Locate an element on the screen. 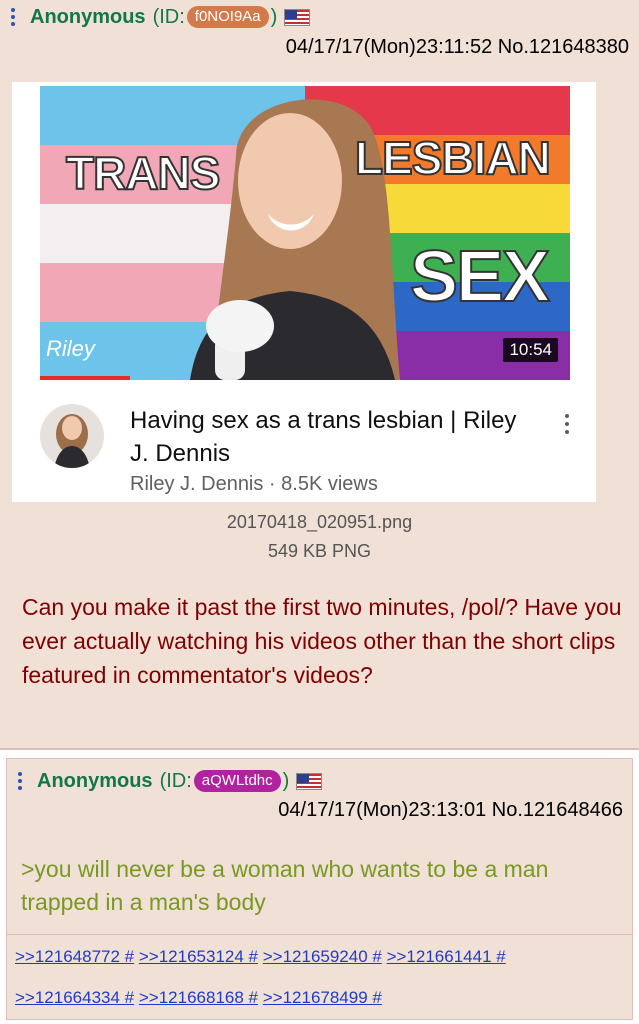  post-number-link: No.121648380 is located at coordinates (563, 47).